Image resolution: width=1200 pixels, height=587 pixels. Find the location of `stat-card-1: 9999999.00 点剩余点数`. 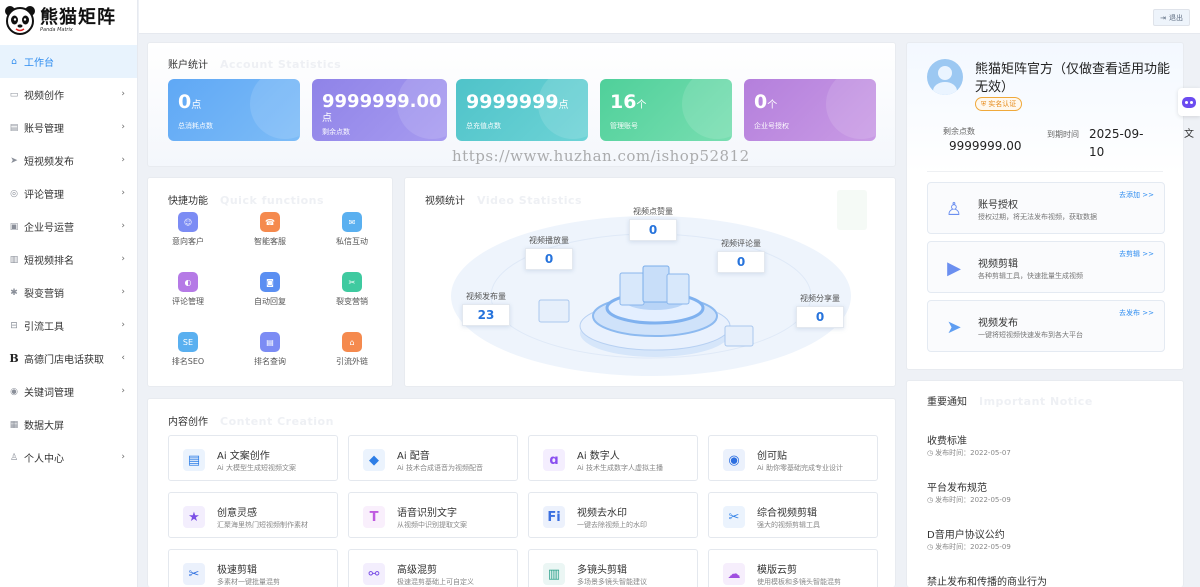

stat-card-1: 9999999.00 点剩余点数 is located at coordinates (379, 110).